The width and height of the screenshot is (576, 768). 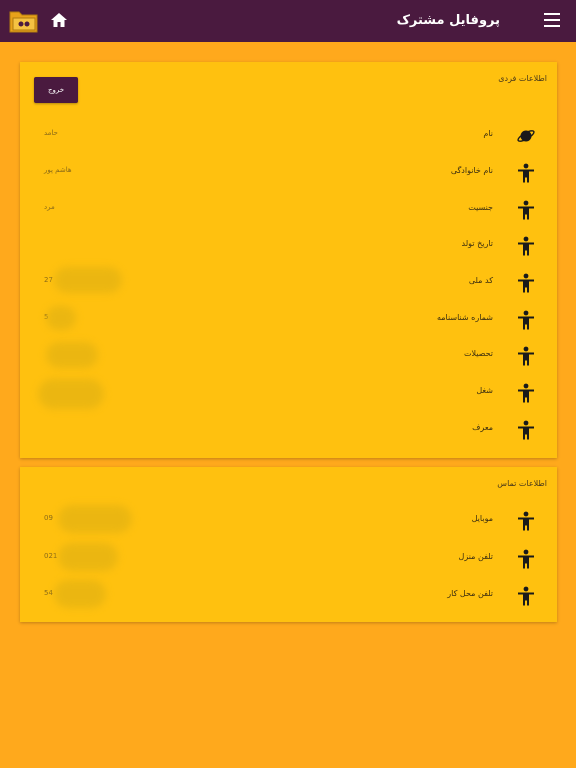 I want to click on info-row-last-name: نام خانوادگی هاشم پور, so click(x=288, y=173).